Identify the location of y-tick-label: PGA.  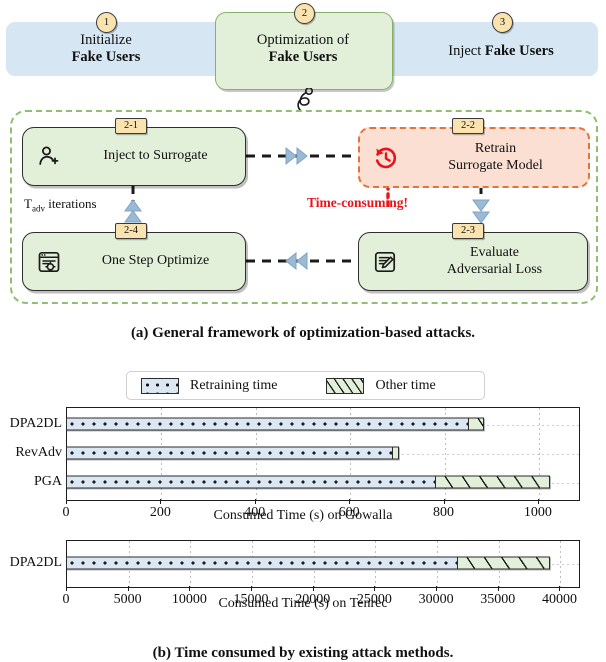
(47, 481).